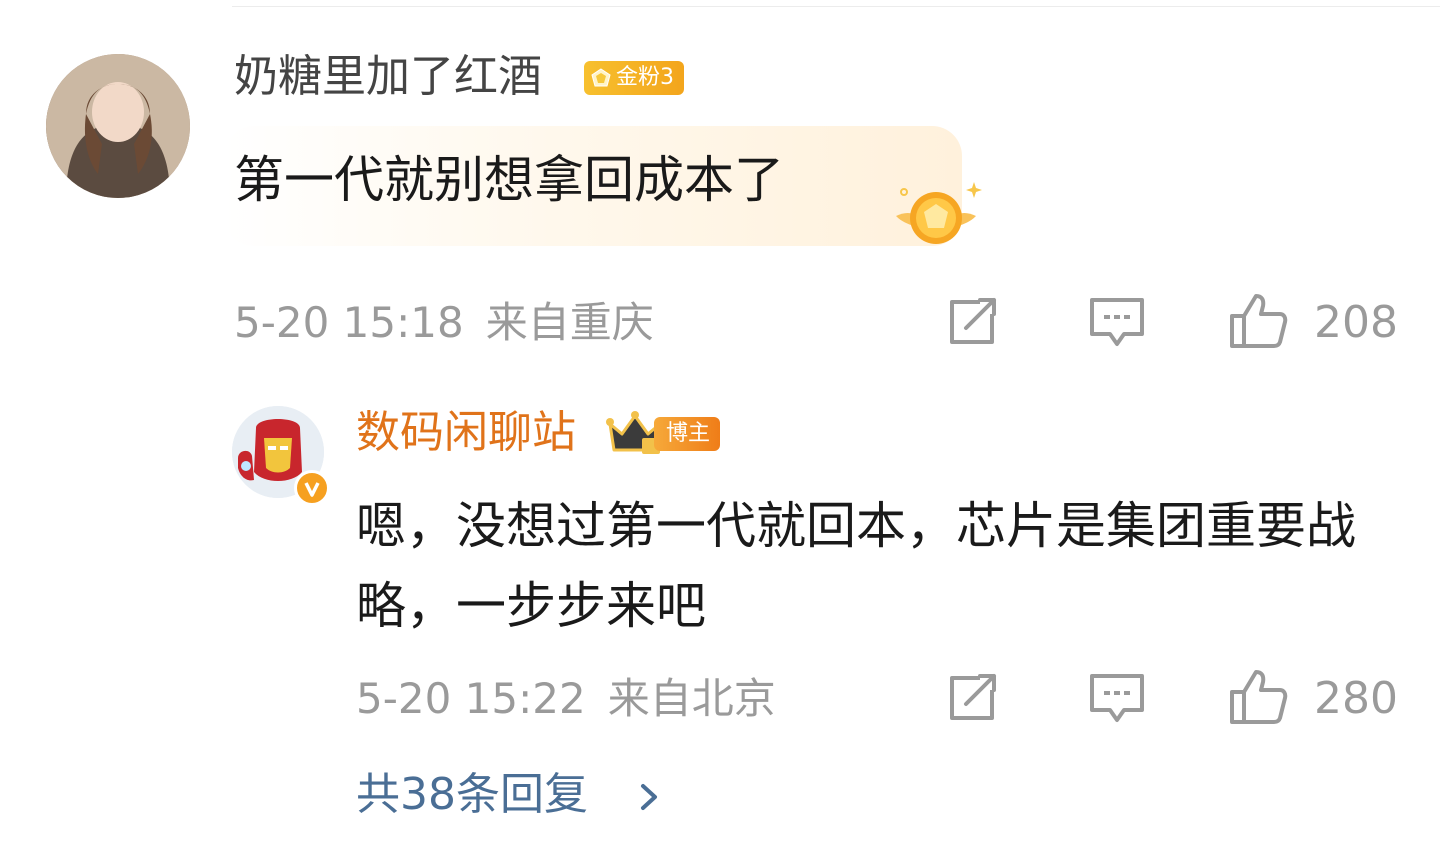 The image size is (1440, 865). Describe the element at coordinates (1356, 322) in the screenshot. I see `like-count: 208` at that location.